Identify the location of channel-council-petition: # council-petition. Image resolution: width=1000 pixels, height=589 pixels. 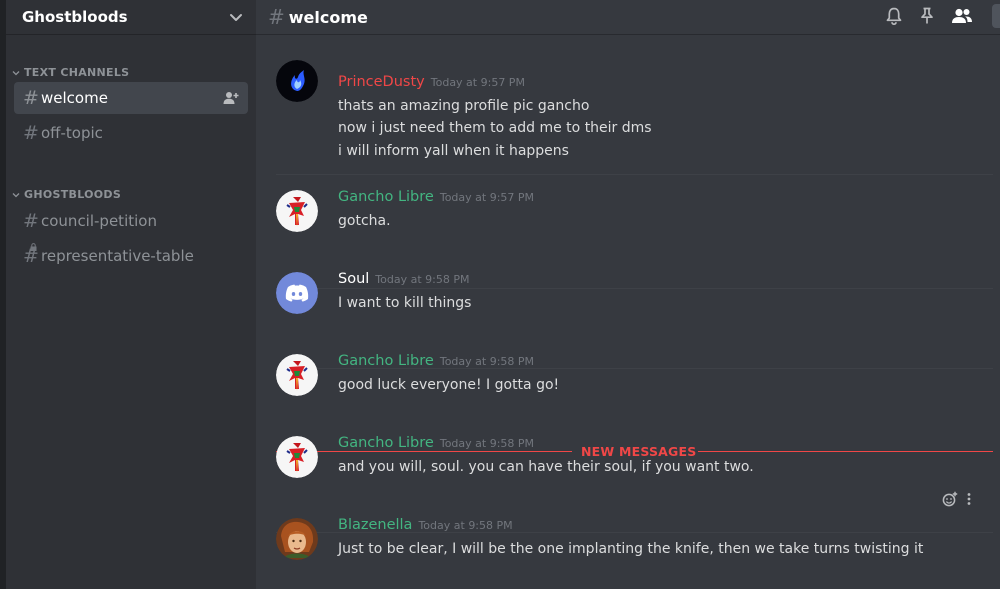
(131, 221).